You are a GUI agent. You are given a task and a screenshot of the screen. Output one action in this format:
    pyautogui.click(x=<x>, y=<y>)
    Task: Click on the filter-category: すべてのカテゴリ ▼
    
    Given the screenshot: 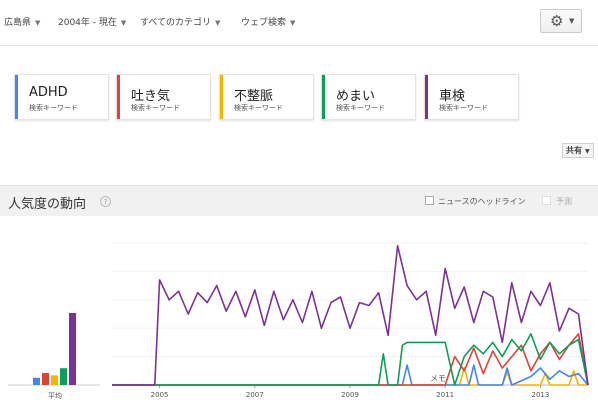 What is the action you would take?
    pyautogui.click(x=180, y=21)
    